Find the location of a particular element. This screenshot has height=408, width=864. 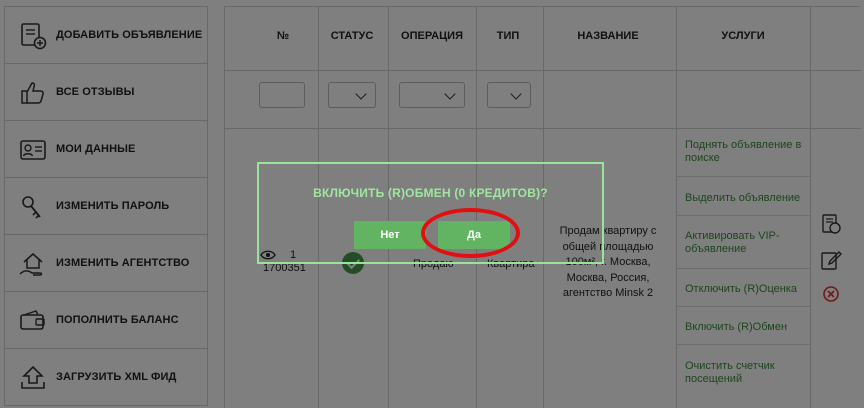

confirm-dialog: ВКЛЮЧИТЬ (R)ОБМЕН (0 КРЕДИТОВ)? Нет Да is located at coordinates (430, 213).